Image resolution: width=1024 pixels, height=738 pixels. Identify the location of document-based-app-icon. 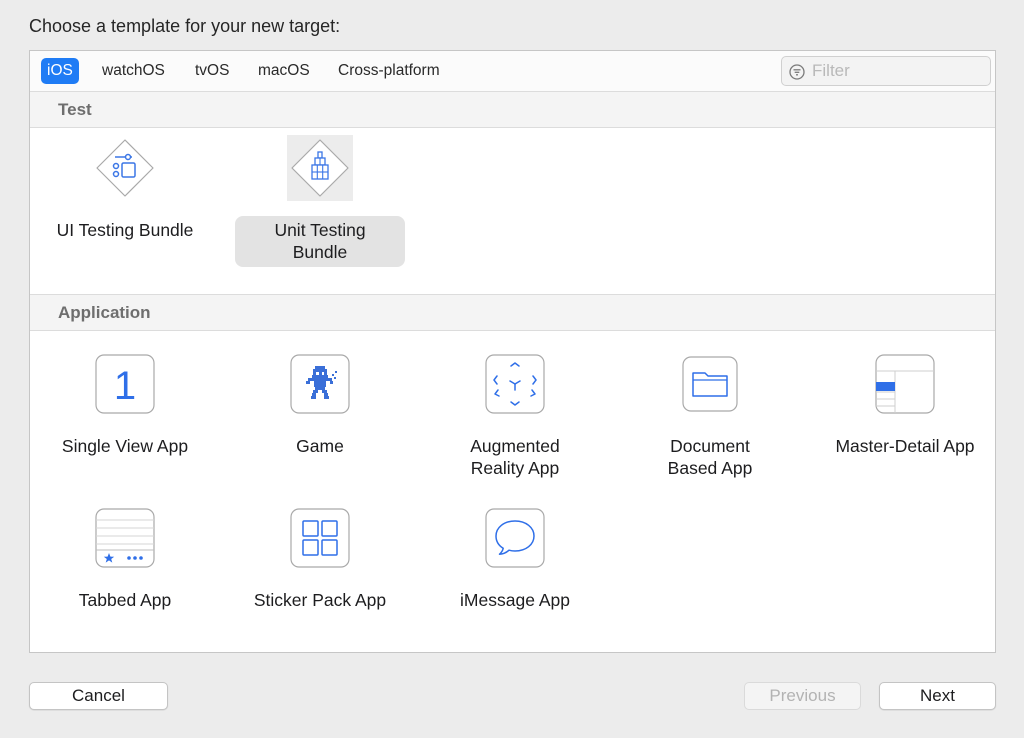
(710, 384).